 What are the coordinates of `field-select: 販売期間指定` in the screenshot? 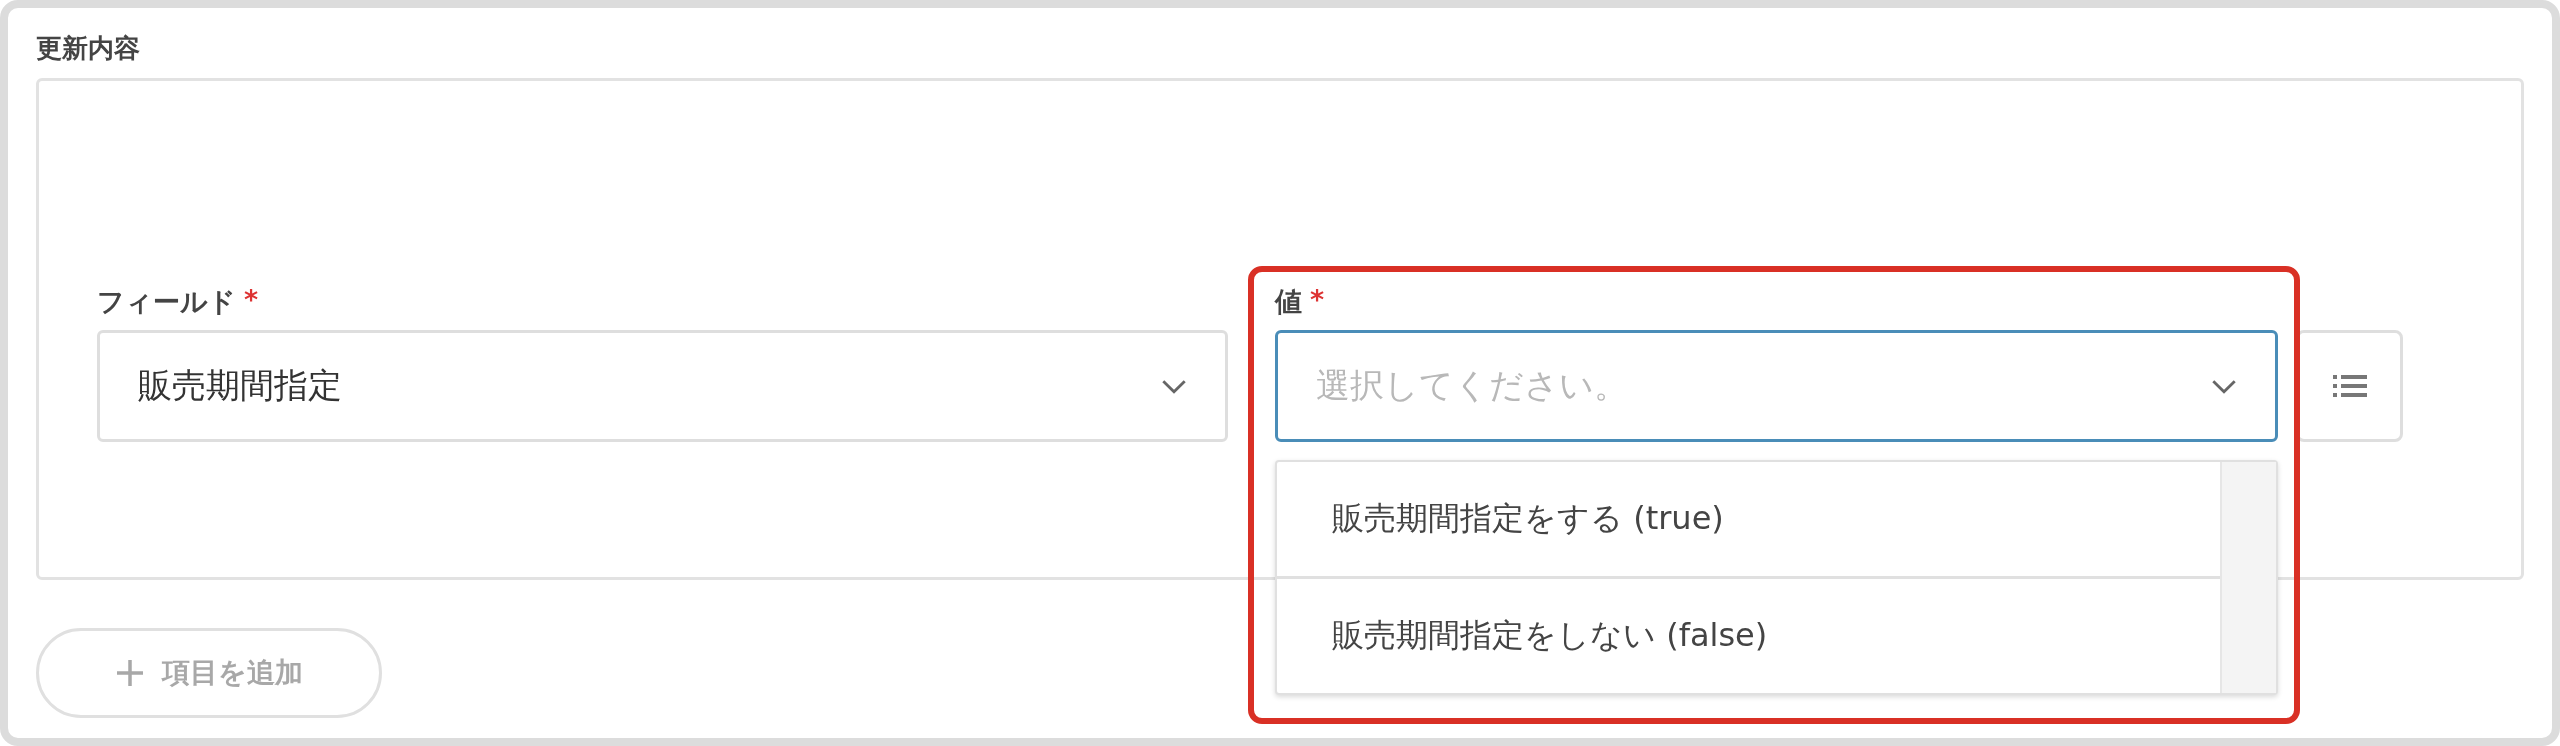 It's located at (662, 386).